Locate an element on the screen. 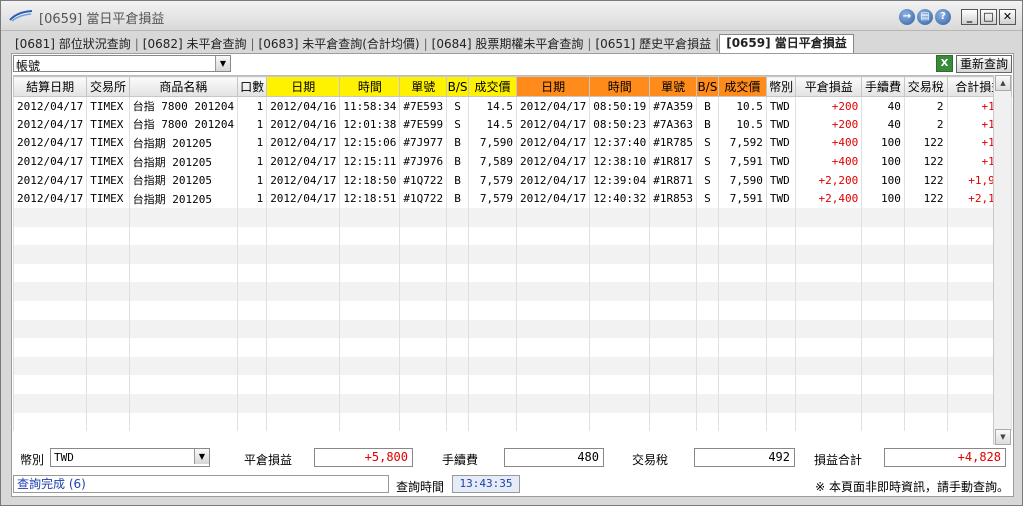 The width and height of the screenshot is (1023, 506). table-cell: S is located at coordinates (707, 143).